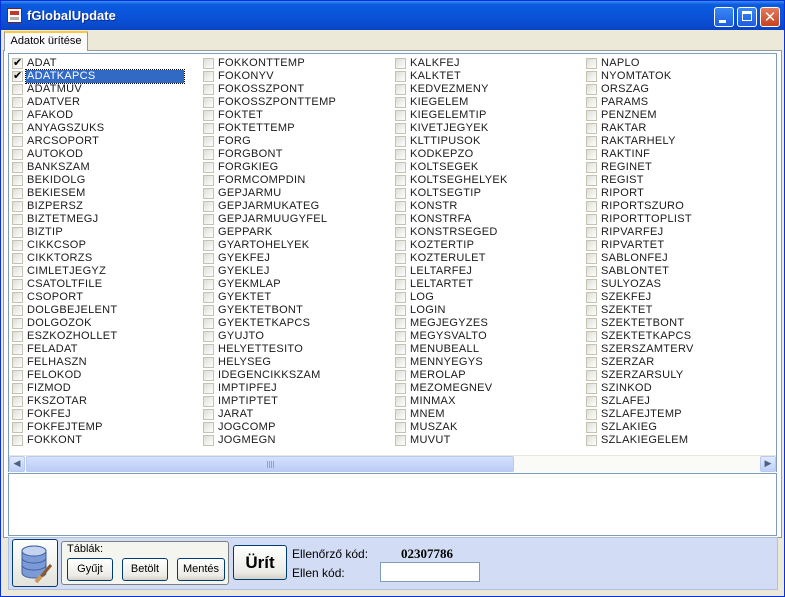 This screenshot has width=785, height=597. I want to click on app-form-icon, so click(14, 15).